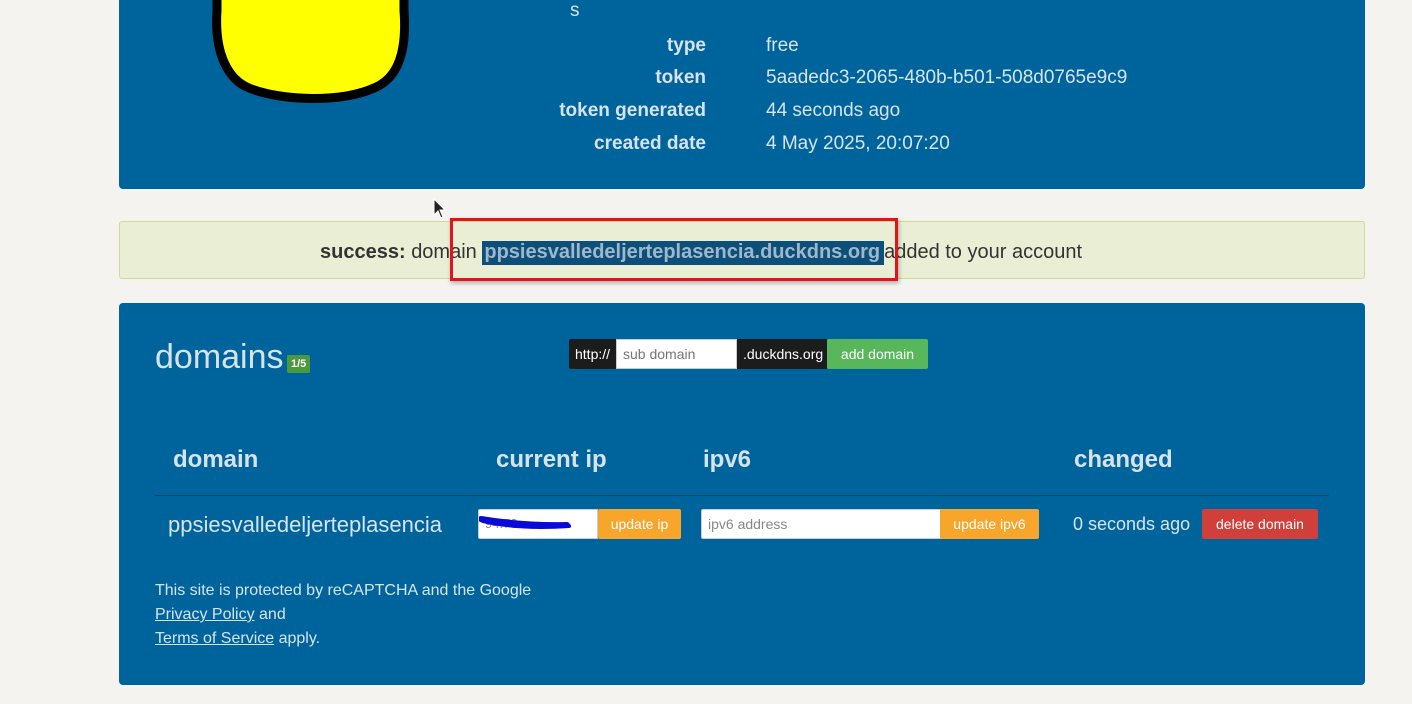 The image size is (1412, 704). I want to click on update-ip-button: update ip, so click(639, 524).